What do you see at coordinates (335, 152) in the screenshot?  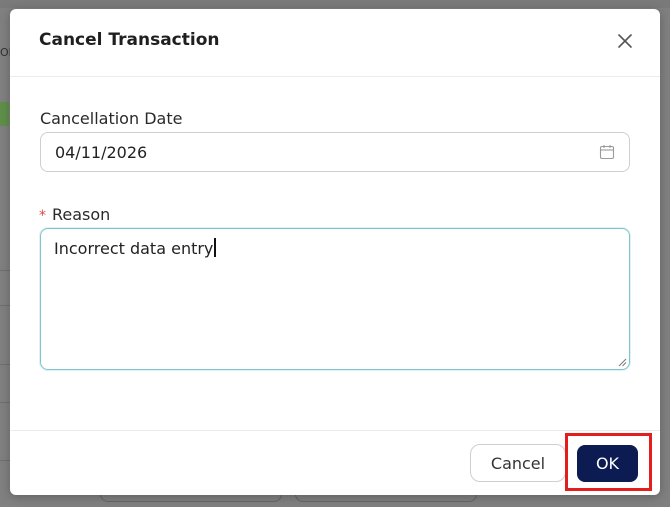 I see `cancellation-date-input: 04/11/2026` at bounding box center [335, 152].